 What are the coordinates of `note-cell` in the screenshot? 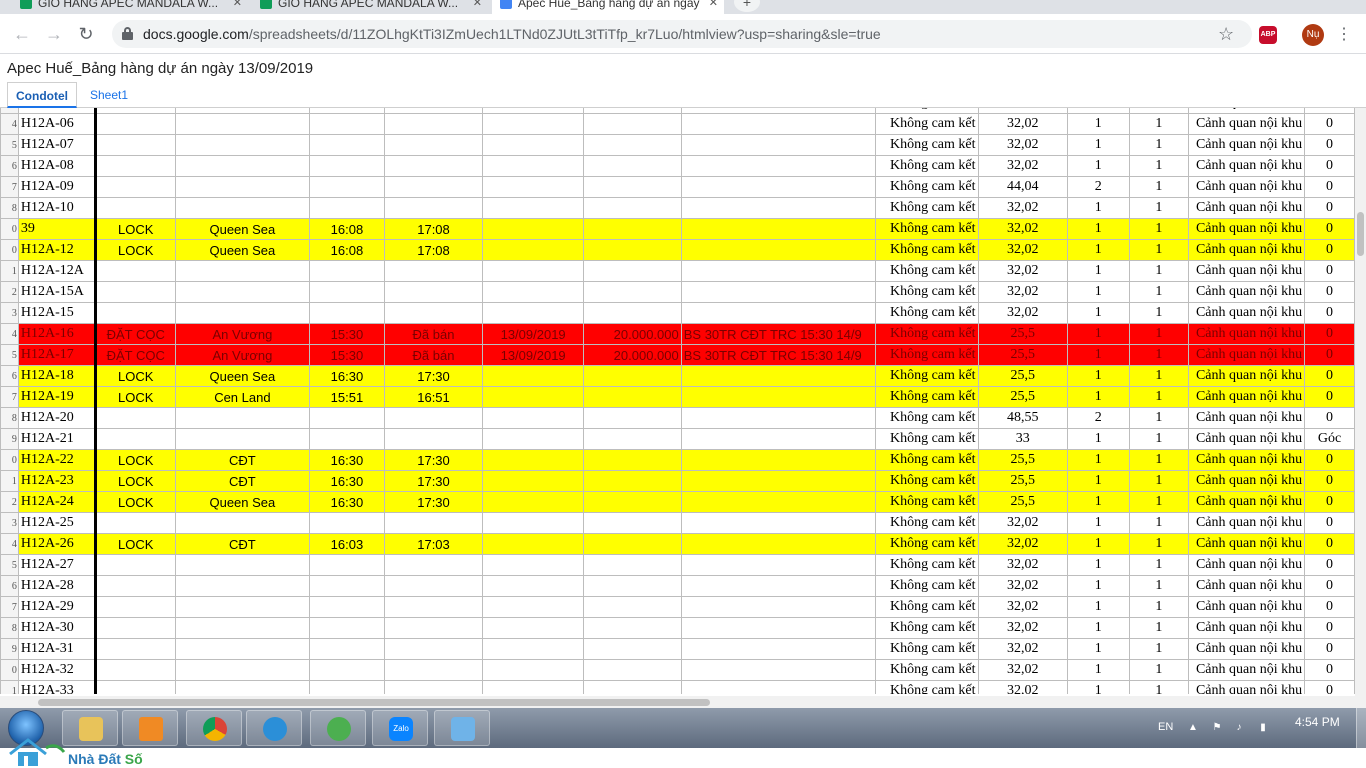 It's located at (778, 628).